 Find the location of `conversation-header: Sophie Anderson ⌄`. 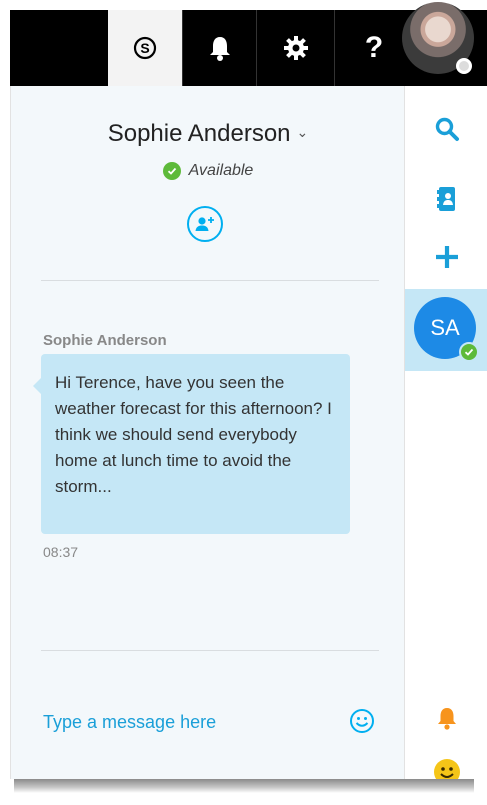

conversation-header: Sophie Anderson ⌄ is located at coordinates (208, 134).